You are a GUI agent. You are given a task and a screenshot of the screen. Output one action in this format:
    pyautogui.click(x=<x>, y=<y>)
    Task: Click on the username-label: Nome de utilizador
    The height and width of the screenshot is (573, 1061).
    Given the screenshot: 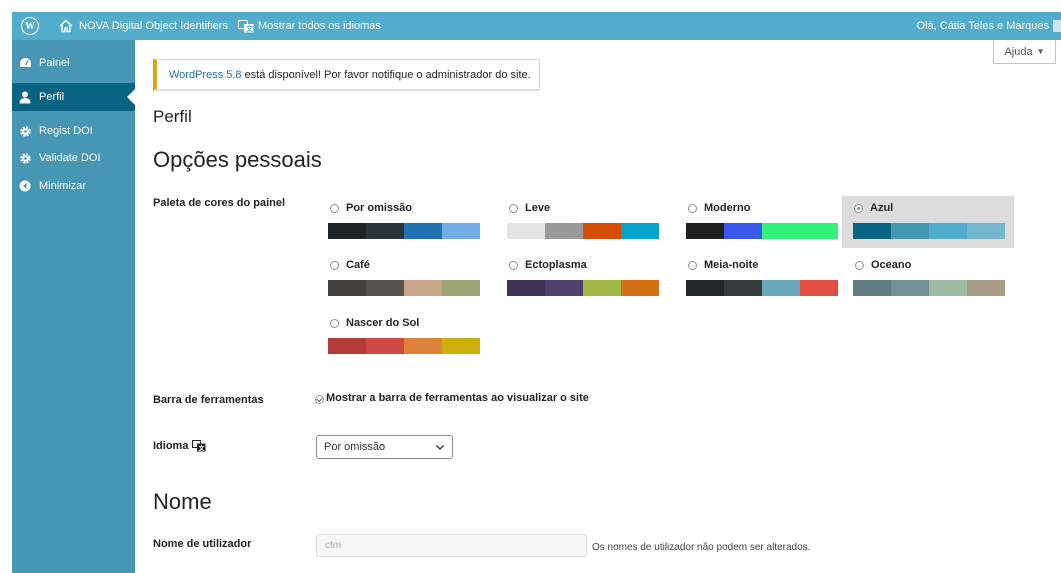 What is the action you would take?
    pyautogui.click(x=202, y=544)
    